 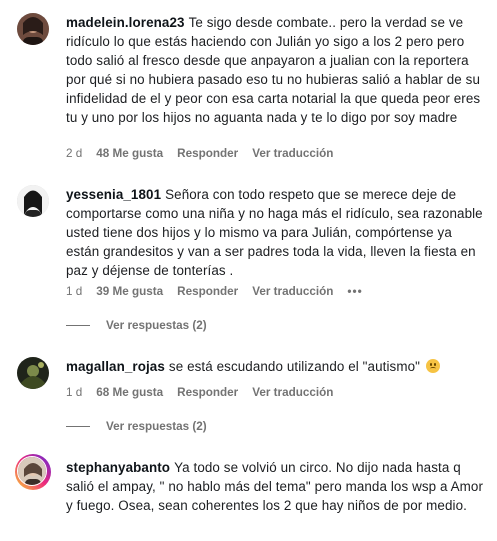 What do you see at coordinates (118, 467) in the screenshot?
I see `comment-username: stephanyabanto` at bounding box center [118, 467].